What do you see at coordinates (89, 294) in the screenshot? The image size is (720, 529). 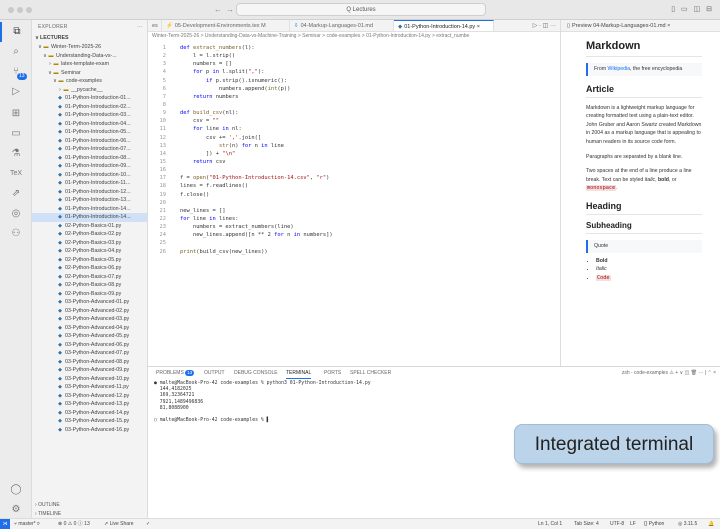 I see `file-tree-item: ◆ 02-Python-Basics-09.py` at bounding box center [89, 294].